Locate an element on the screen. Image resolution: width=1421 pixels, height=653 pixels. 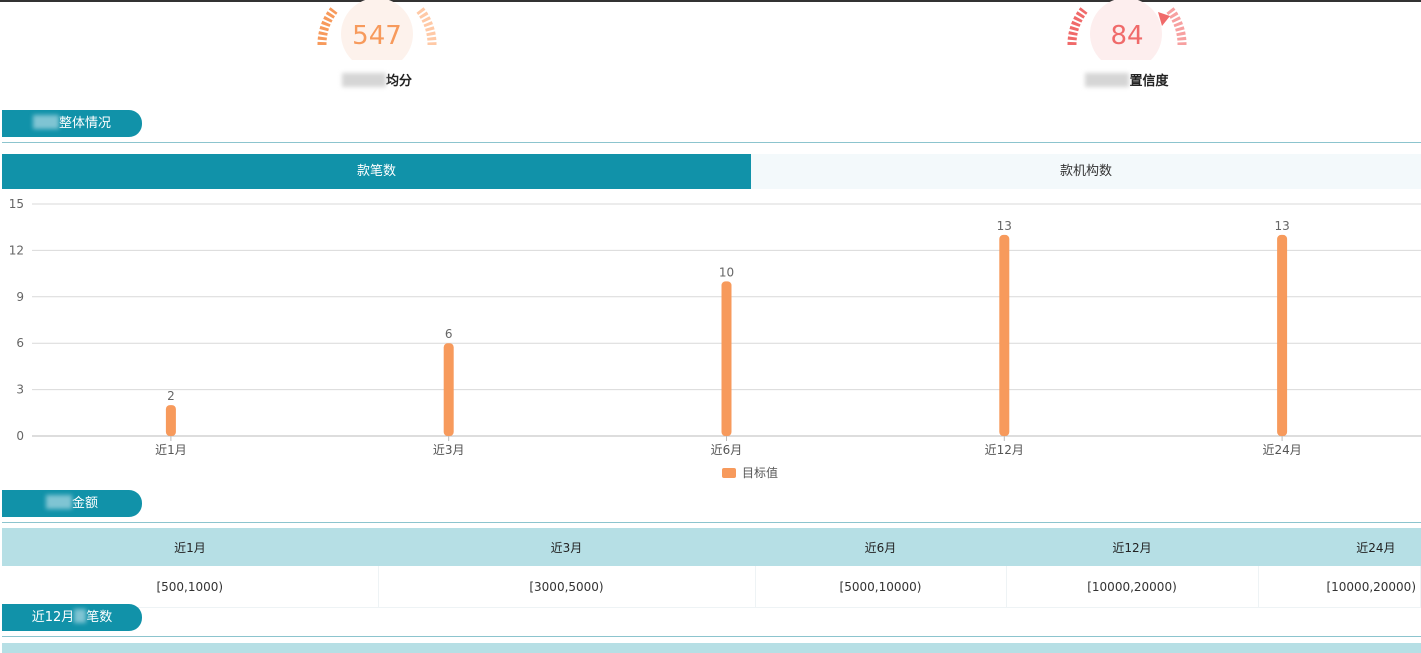
tab-institution-count: 款机构数 is located at coordinates (1086, 171).